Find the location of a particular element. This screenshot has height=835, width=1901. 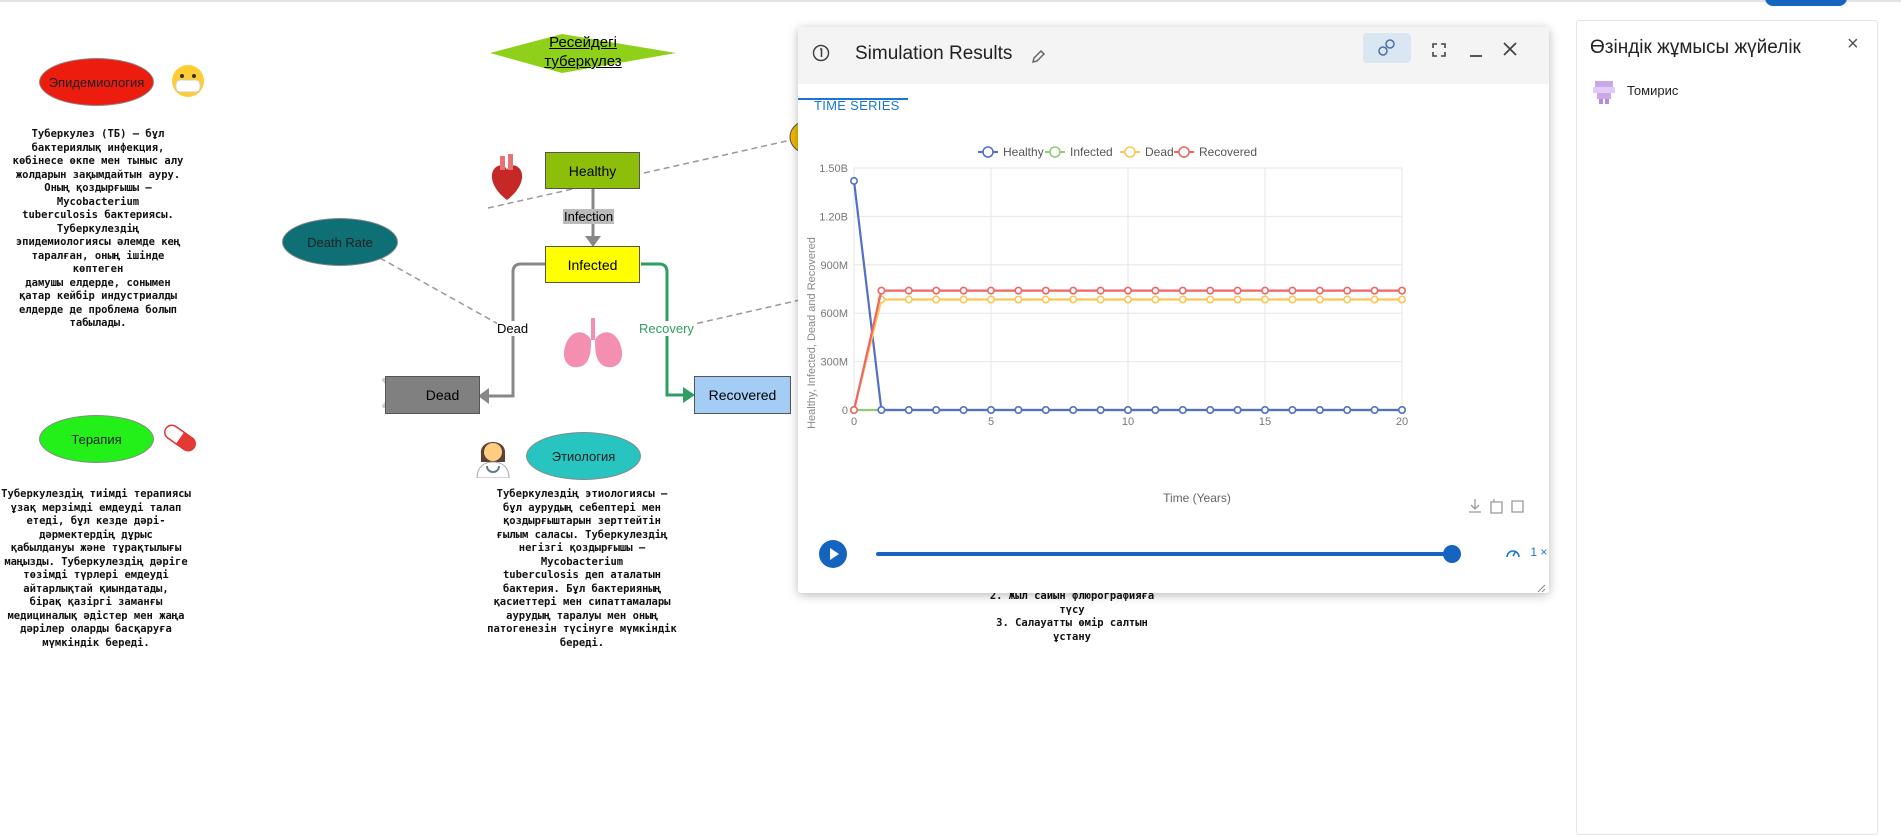

legend-label: Recovered is located at coordinates (1228, 152).